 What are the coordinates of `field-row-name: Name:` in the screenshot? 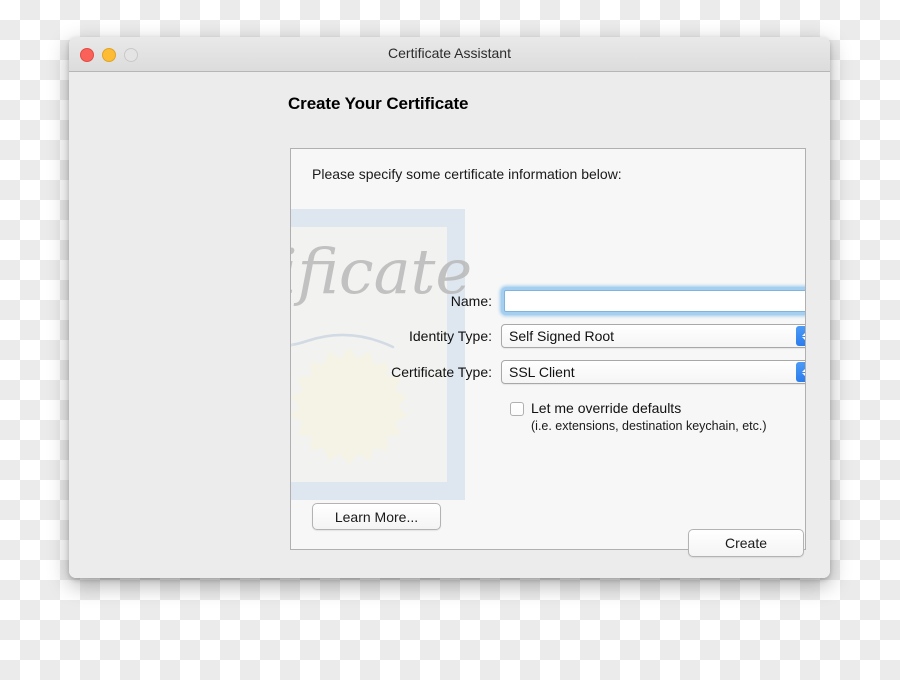 It's located at (579, 301).